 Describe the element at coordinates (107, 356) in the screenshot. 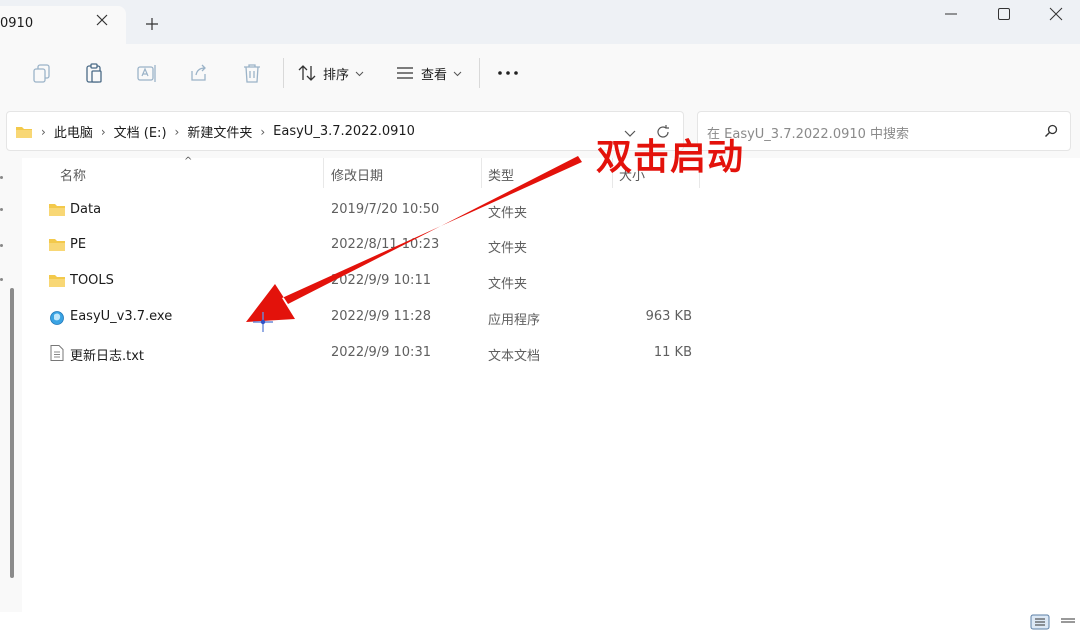

I see `file-name: 更新日志.txt` at that location.